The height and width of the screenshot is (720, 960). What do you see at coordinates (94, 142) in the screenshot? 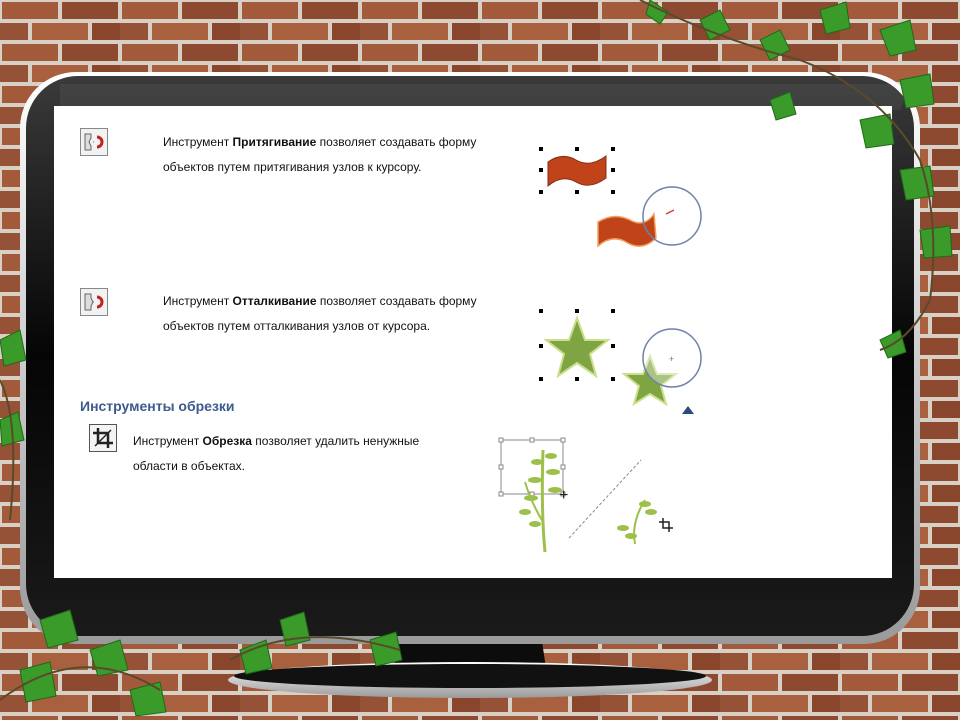
I see `attract-tool-icon` at bounding box center [94, 142].